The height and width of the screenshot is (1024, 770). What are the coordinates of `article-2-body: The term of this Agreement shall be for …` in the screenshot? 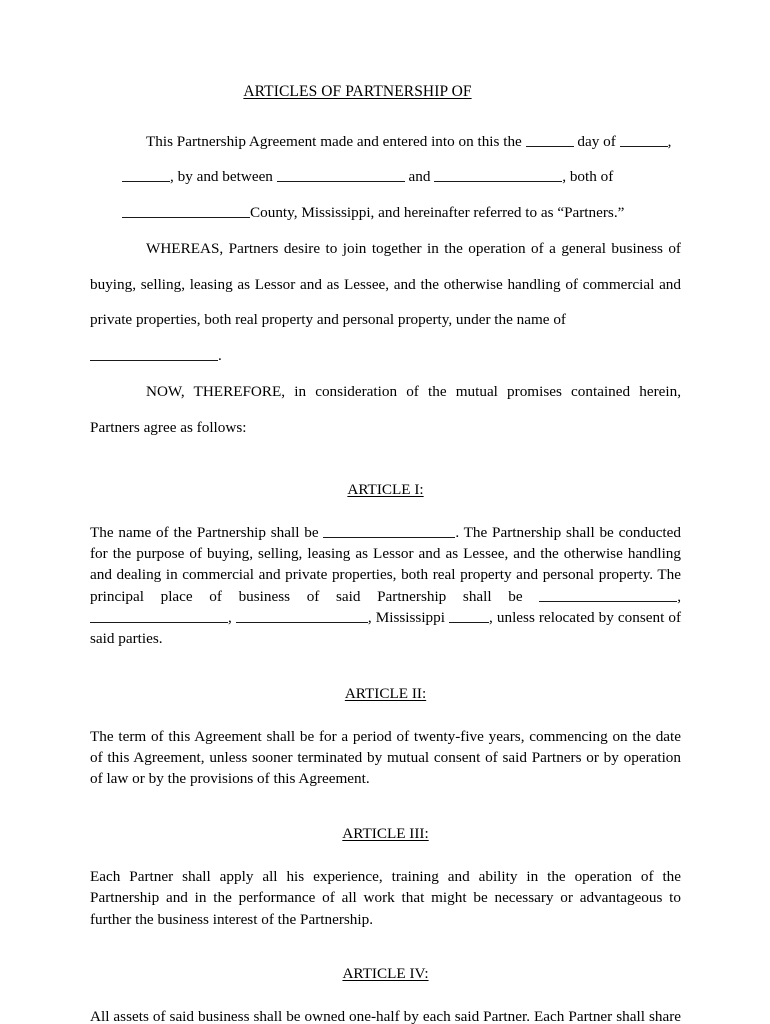 It's located at (385, 757).